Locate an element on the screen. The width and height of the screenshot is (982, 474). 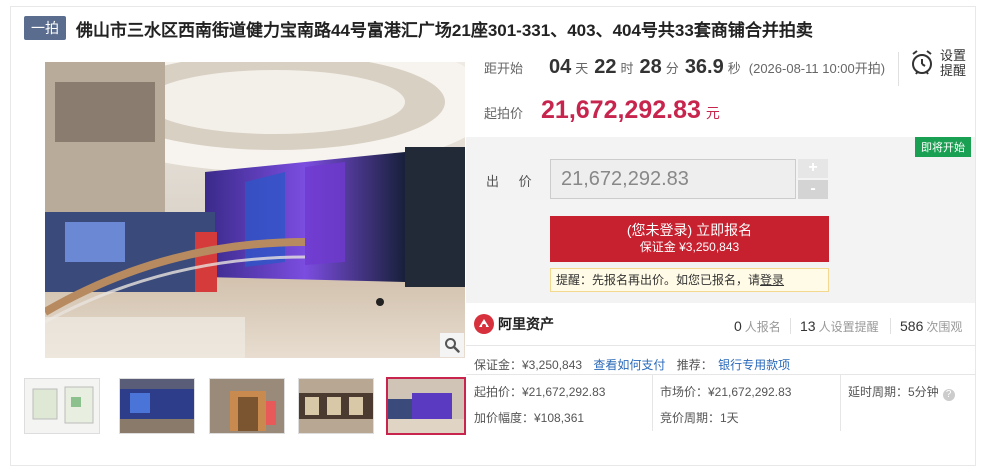
reminder-count-label: 人设置提醒 is located at coordinates (848, 327).